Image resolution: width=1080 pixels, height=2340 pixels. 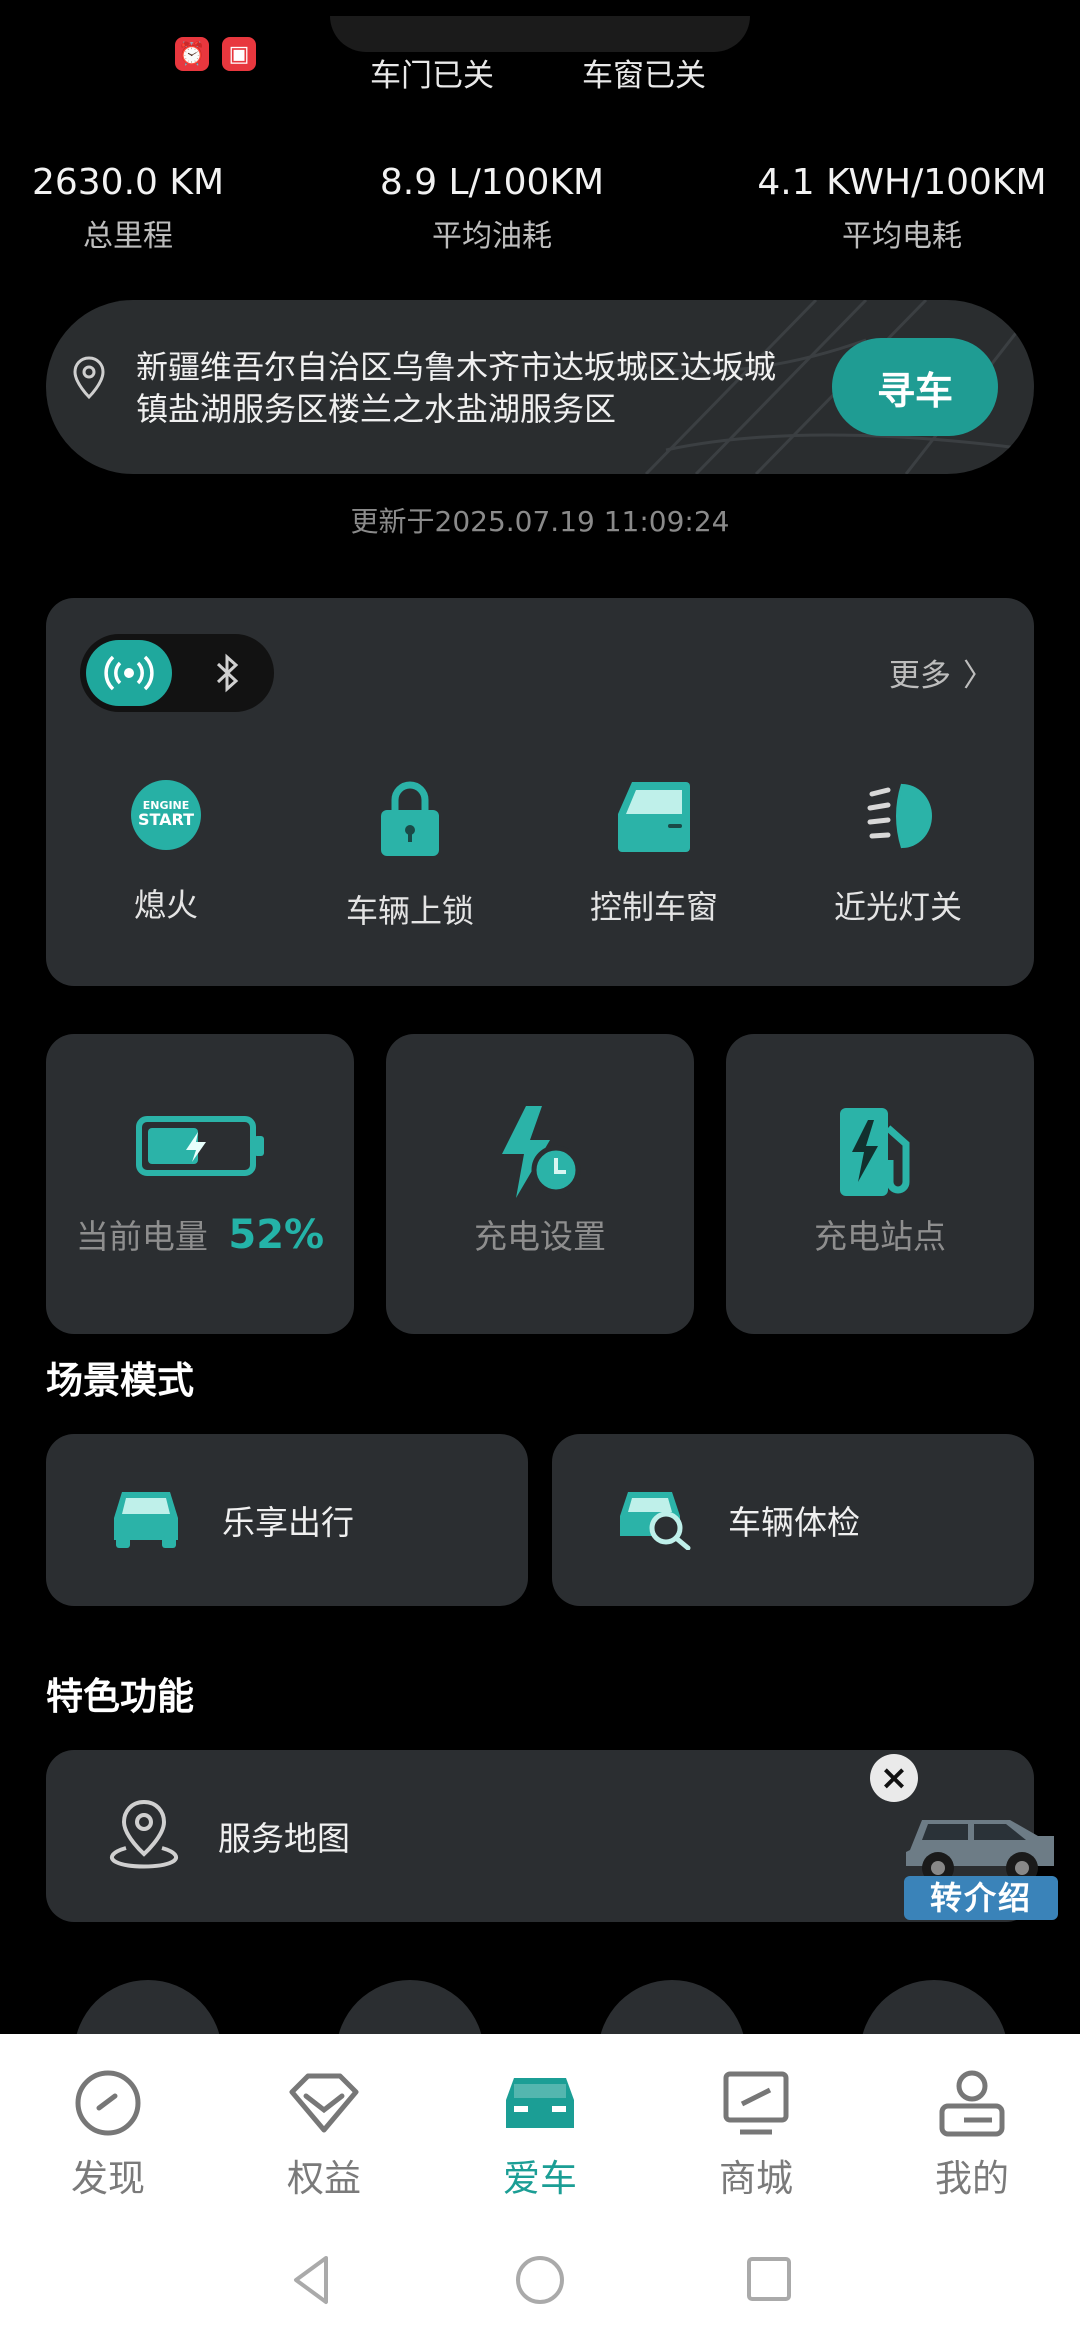 What do you see at coordinates (540, 521) in the screenshot?
I see `update-time: 更新于2025.07.19 11:09:24` at bounding box center [540, 521].